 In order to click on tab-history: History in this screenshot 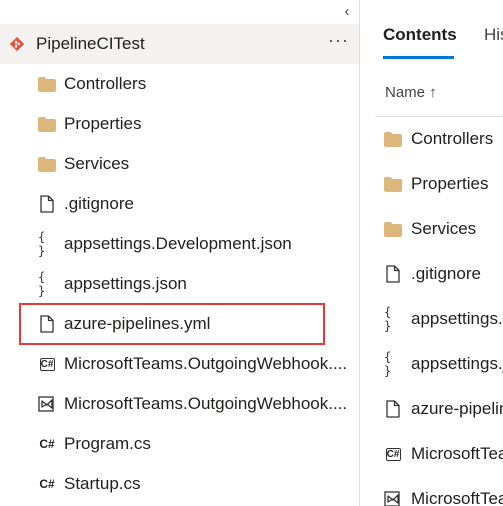, I will do `click(493, 35)`.